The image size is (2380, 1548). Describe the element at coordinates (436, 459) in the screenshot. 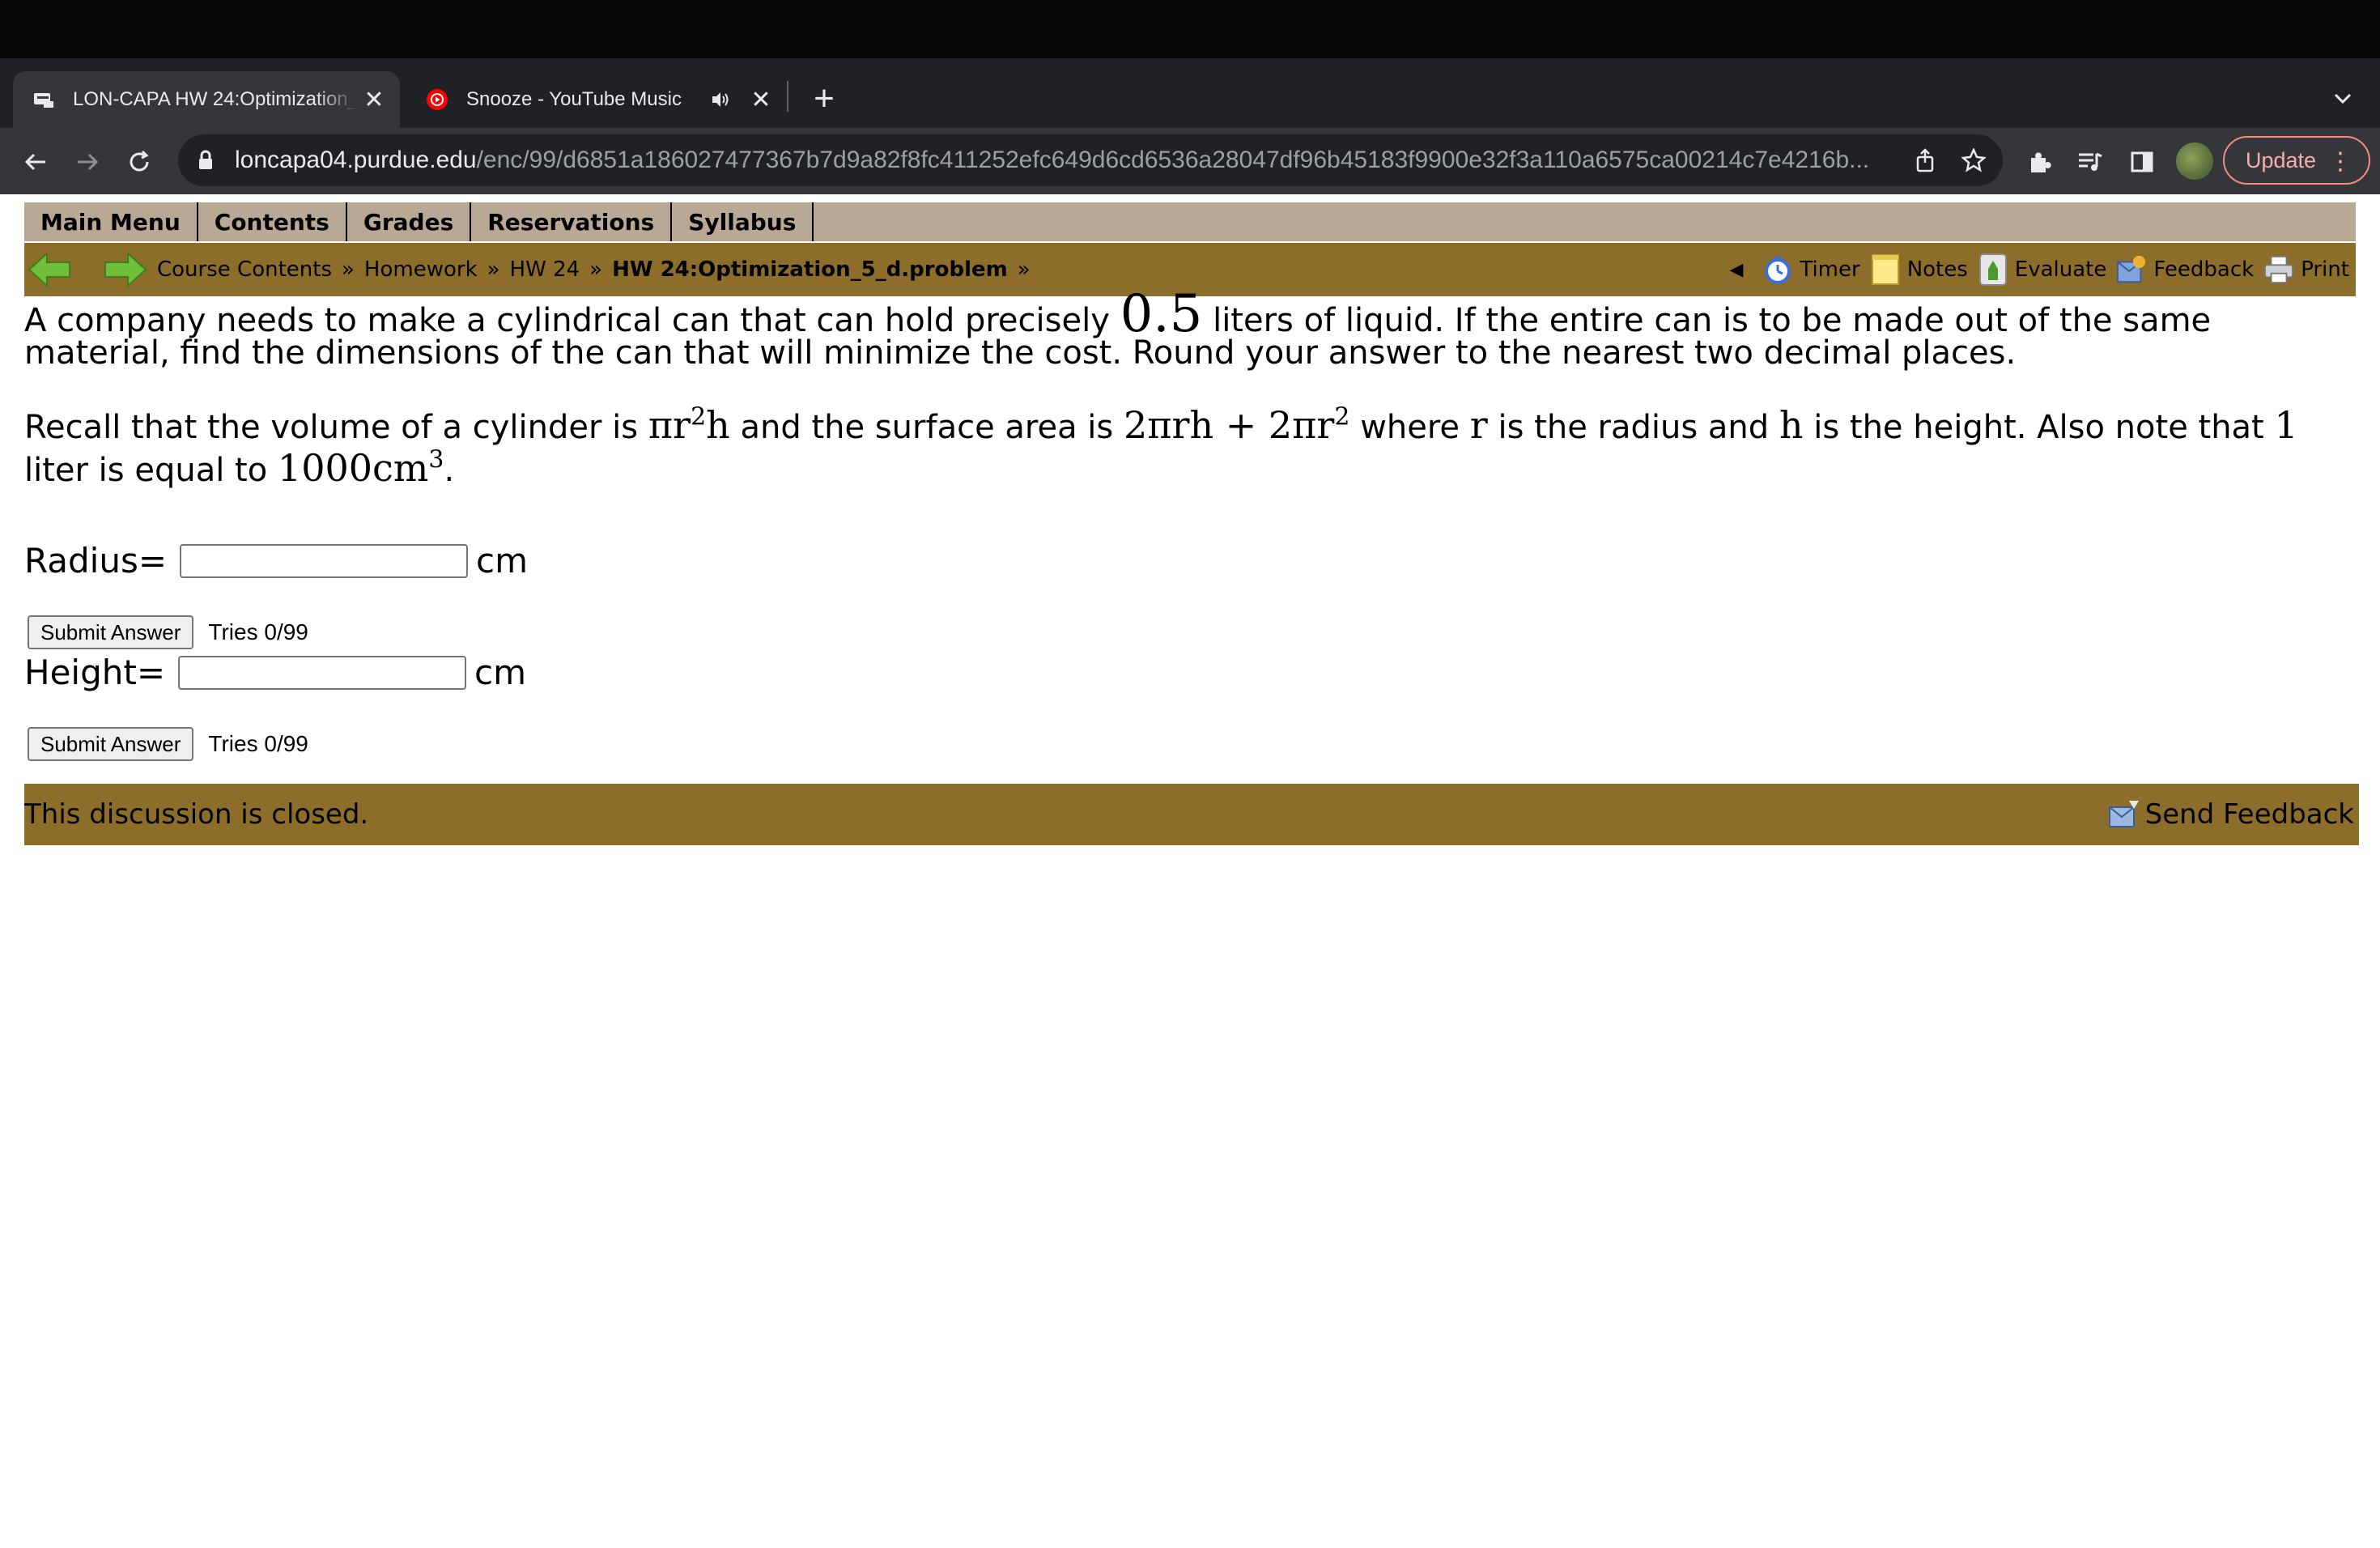

I see `formula-exponent: 3` at that location.